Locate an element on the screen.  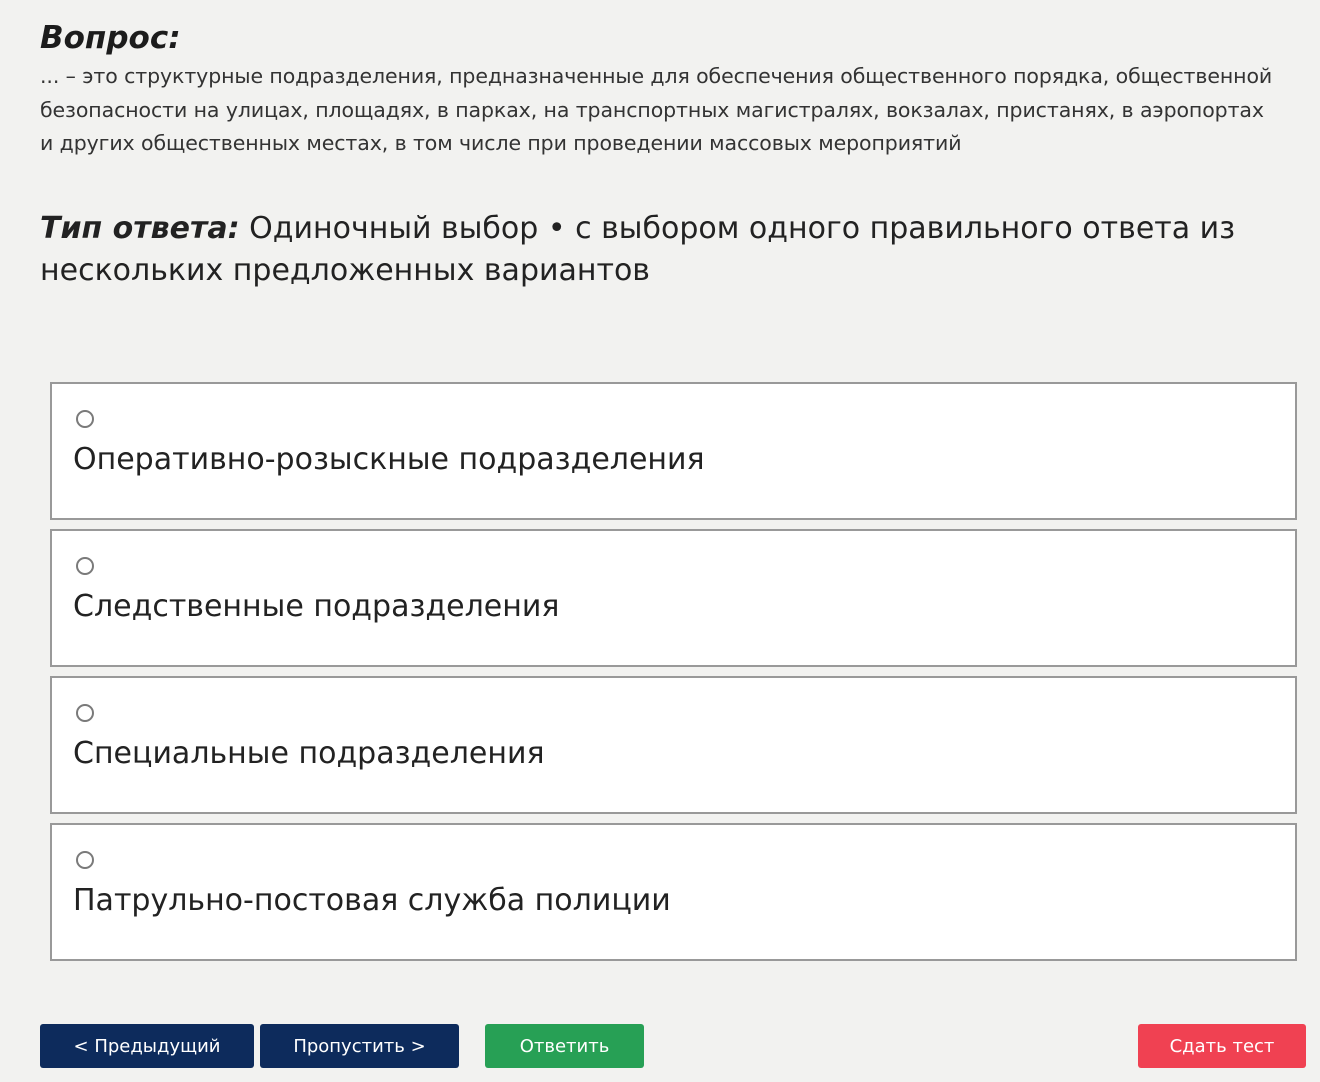
question-heading: Вопрос: is located at coordinates (110, 38).